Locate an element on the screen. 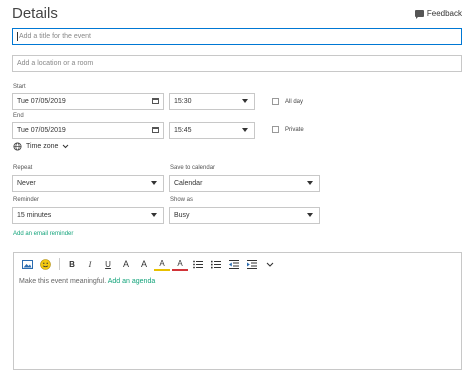 Image resolution: width=474 pixels, height=379 pixels. indent-icon is located at coordinates (252, 264).